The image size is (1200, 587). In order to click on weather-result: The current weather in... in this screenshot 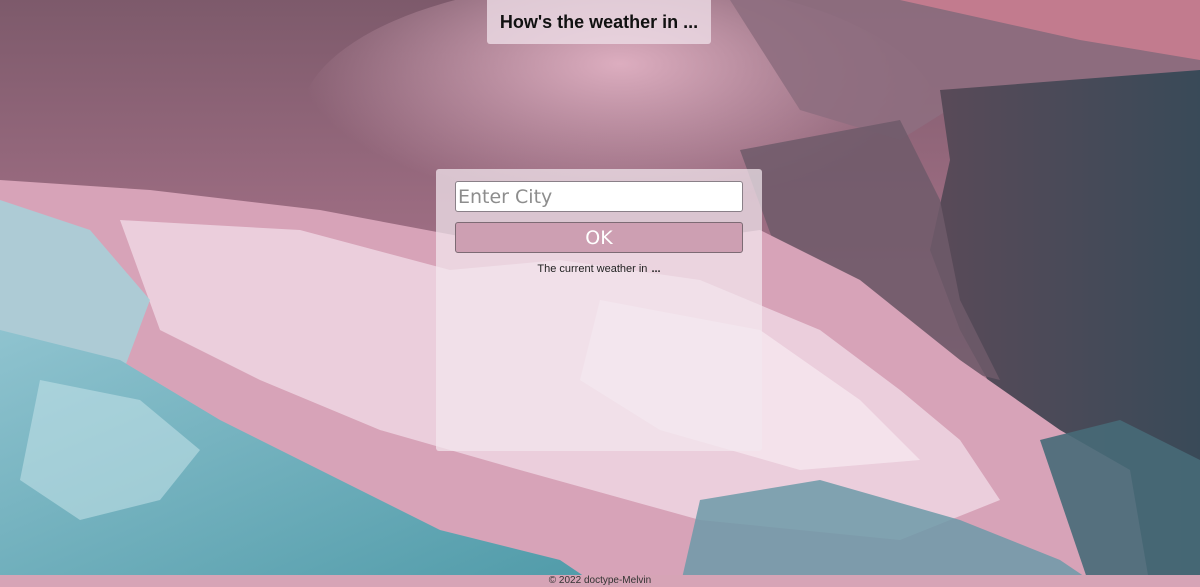, I will do `click(599, 269)`.